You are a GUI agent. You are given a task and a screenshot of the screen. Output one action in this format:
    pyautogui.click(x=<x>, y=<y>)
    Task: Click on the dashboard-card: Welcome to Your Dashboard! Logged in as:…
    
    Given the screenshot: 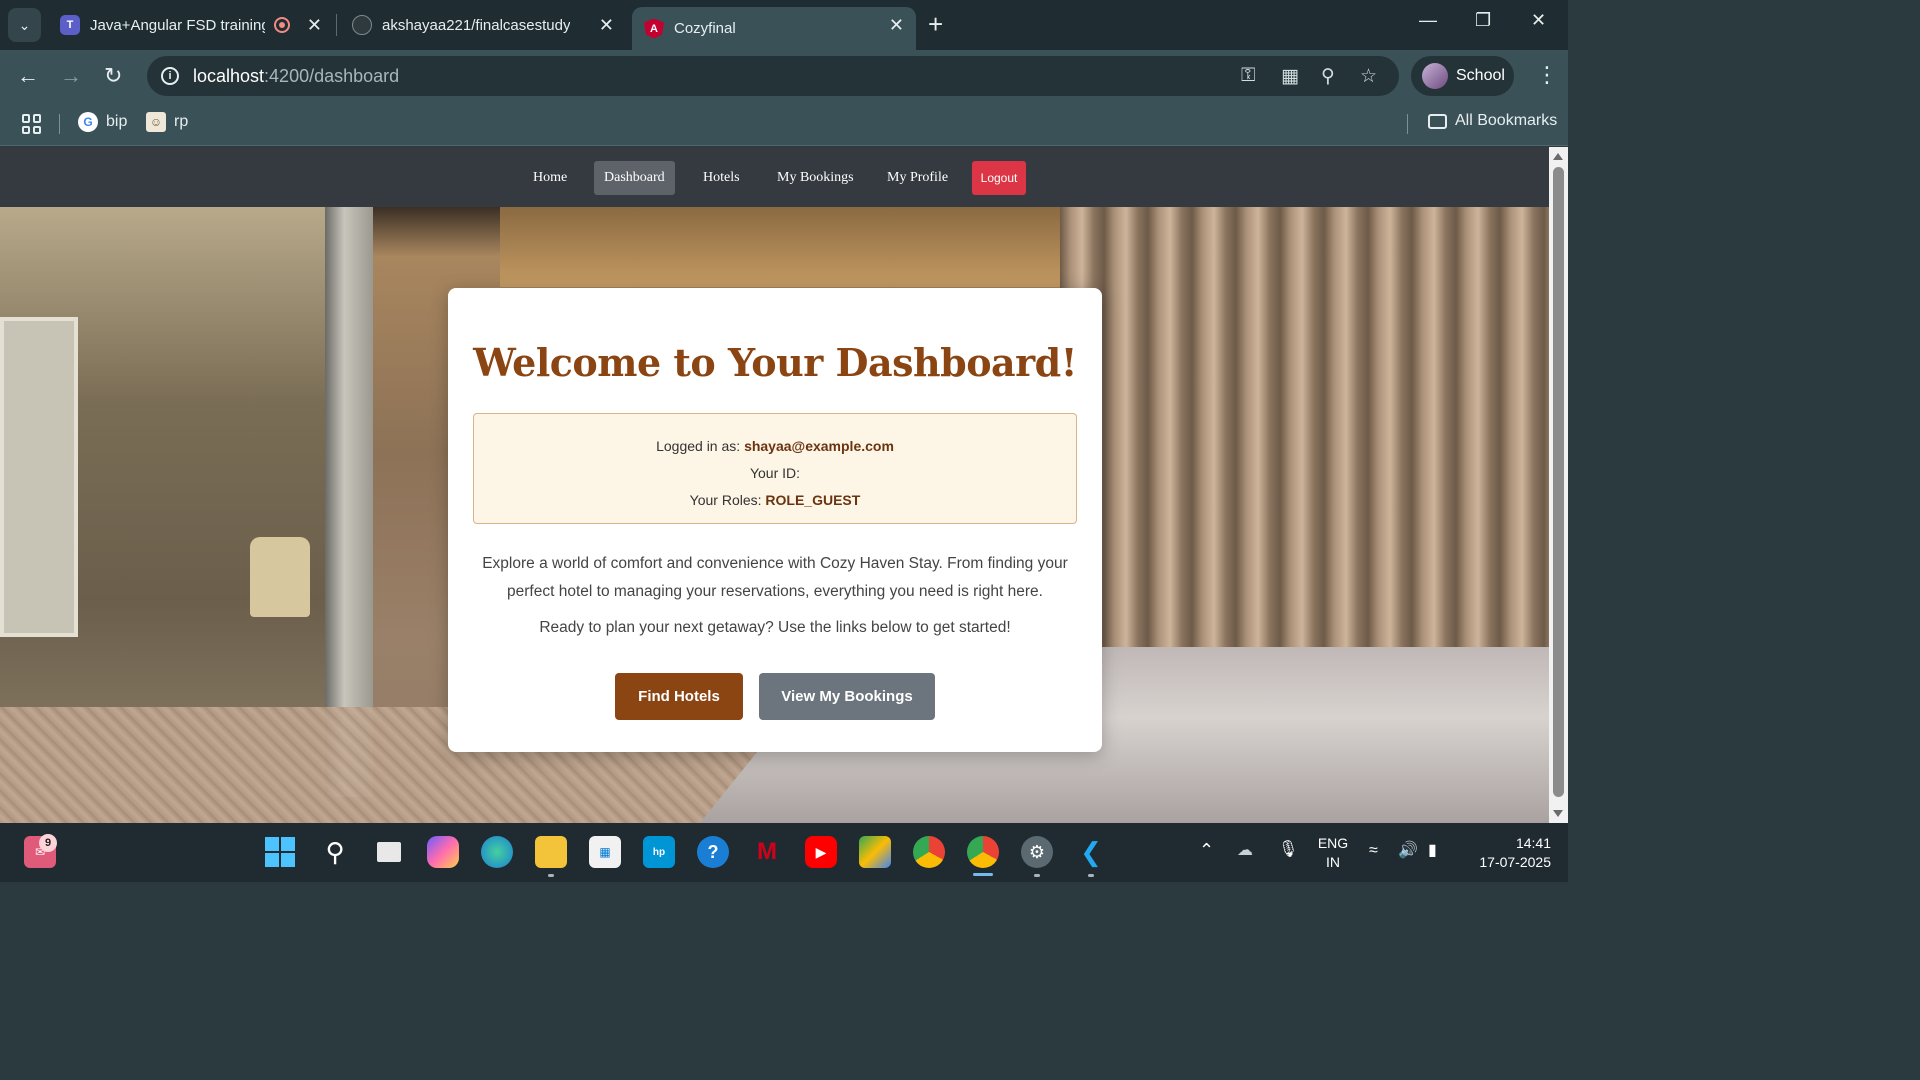 What is the action you would take?
    pyautogui.click(x=775, y=520)
    